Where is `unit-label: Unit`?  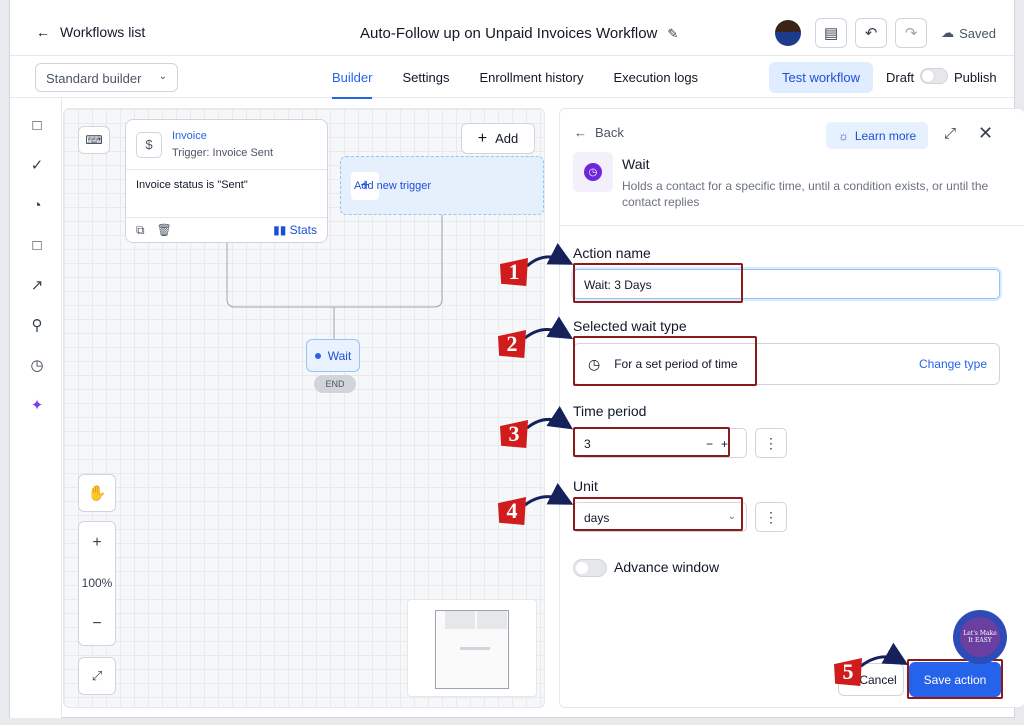 unit-label: Unit is located at coordinates (585, 486).